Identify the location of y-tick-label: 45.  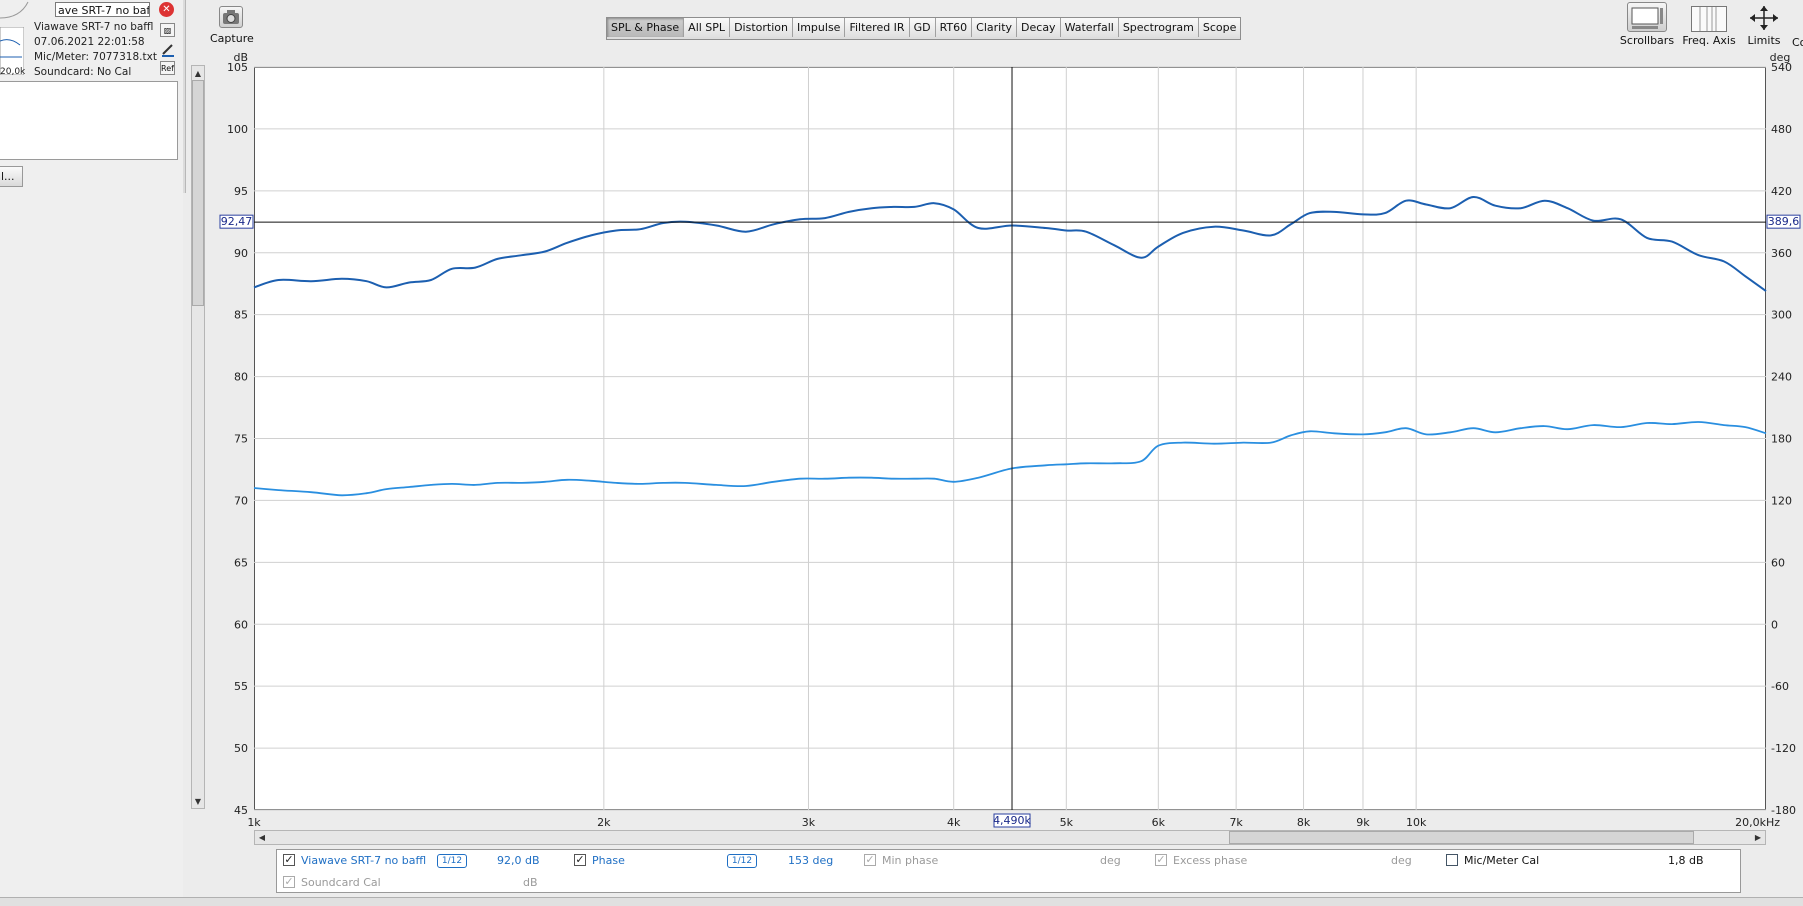
(241, 810).